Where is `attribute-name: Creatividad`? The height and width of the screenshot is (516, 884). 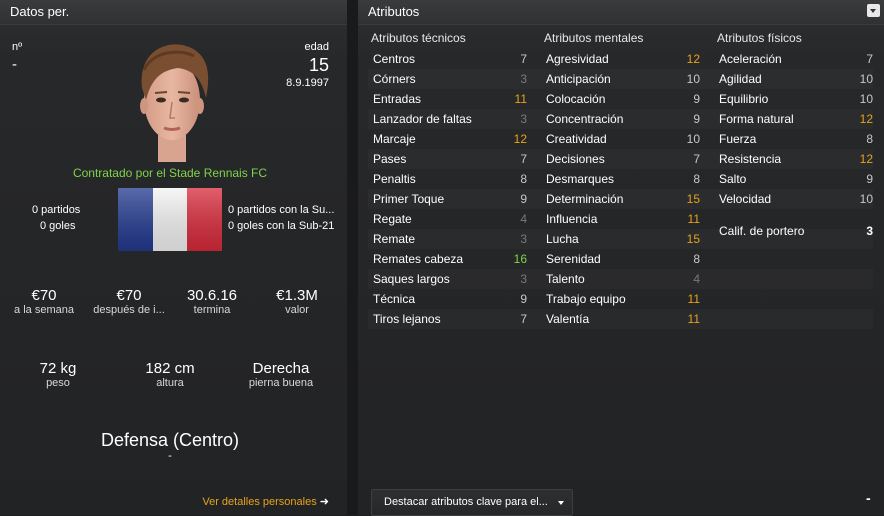 attribute-name: Creatividad is located at coordinates (576, 139).